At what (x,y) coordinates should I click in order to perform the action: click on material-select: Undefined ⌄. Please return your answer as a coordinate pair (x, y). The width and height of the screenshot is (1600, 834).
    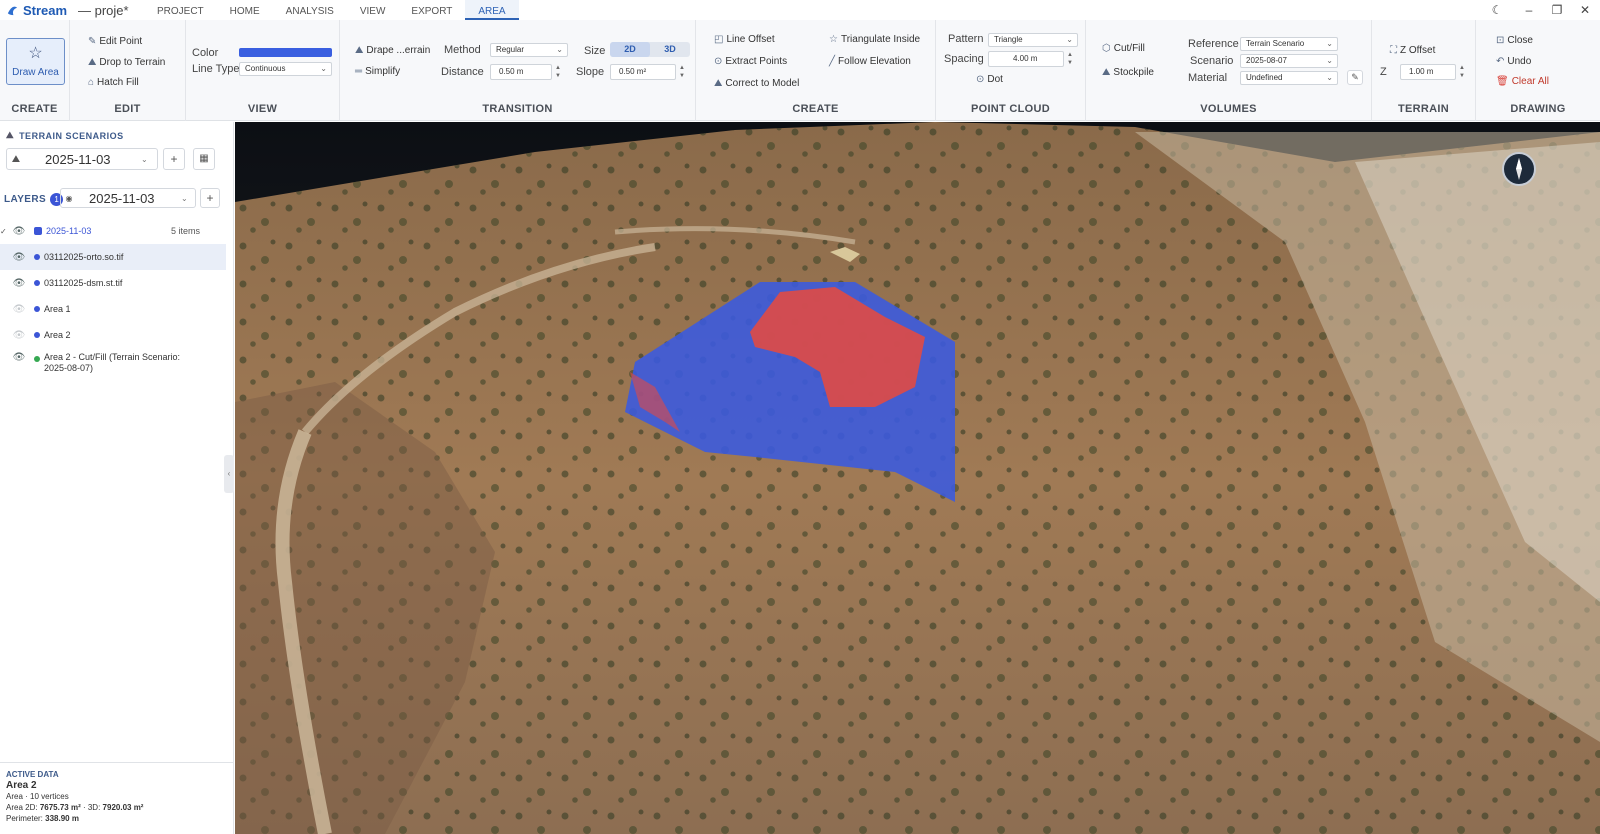
    Looking at the image, I should click on (1289, 78).